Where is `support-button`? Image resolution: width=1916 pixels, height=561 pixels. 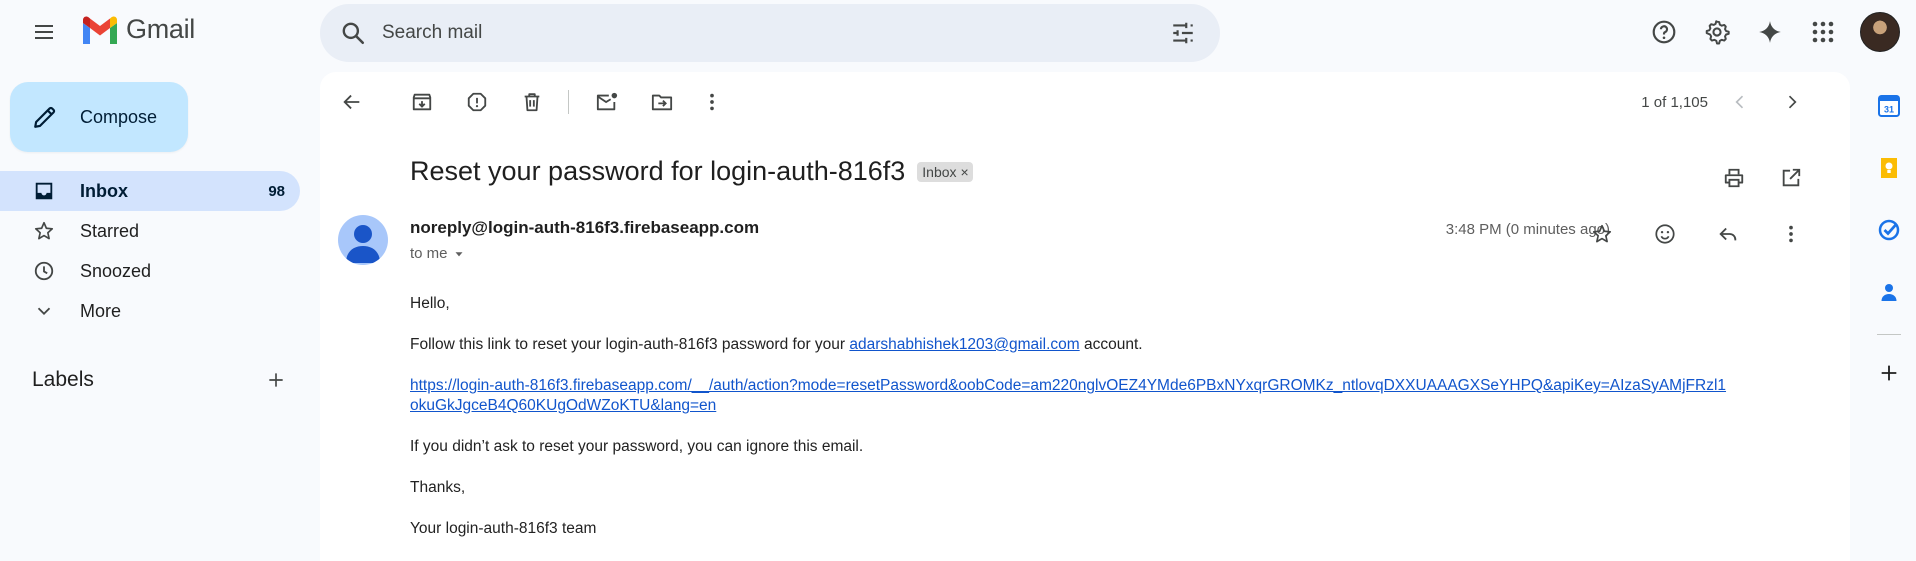
support-button is located at coordinates (1664, 32).